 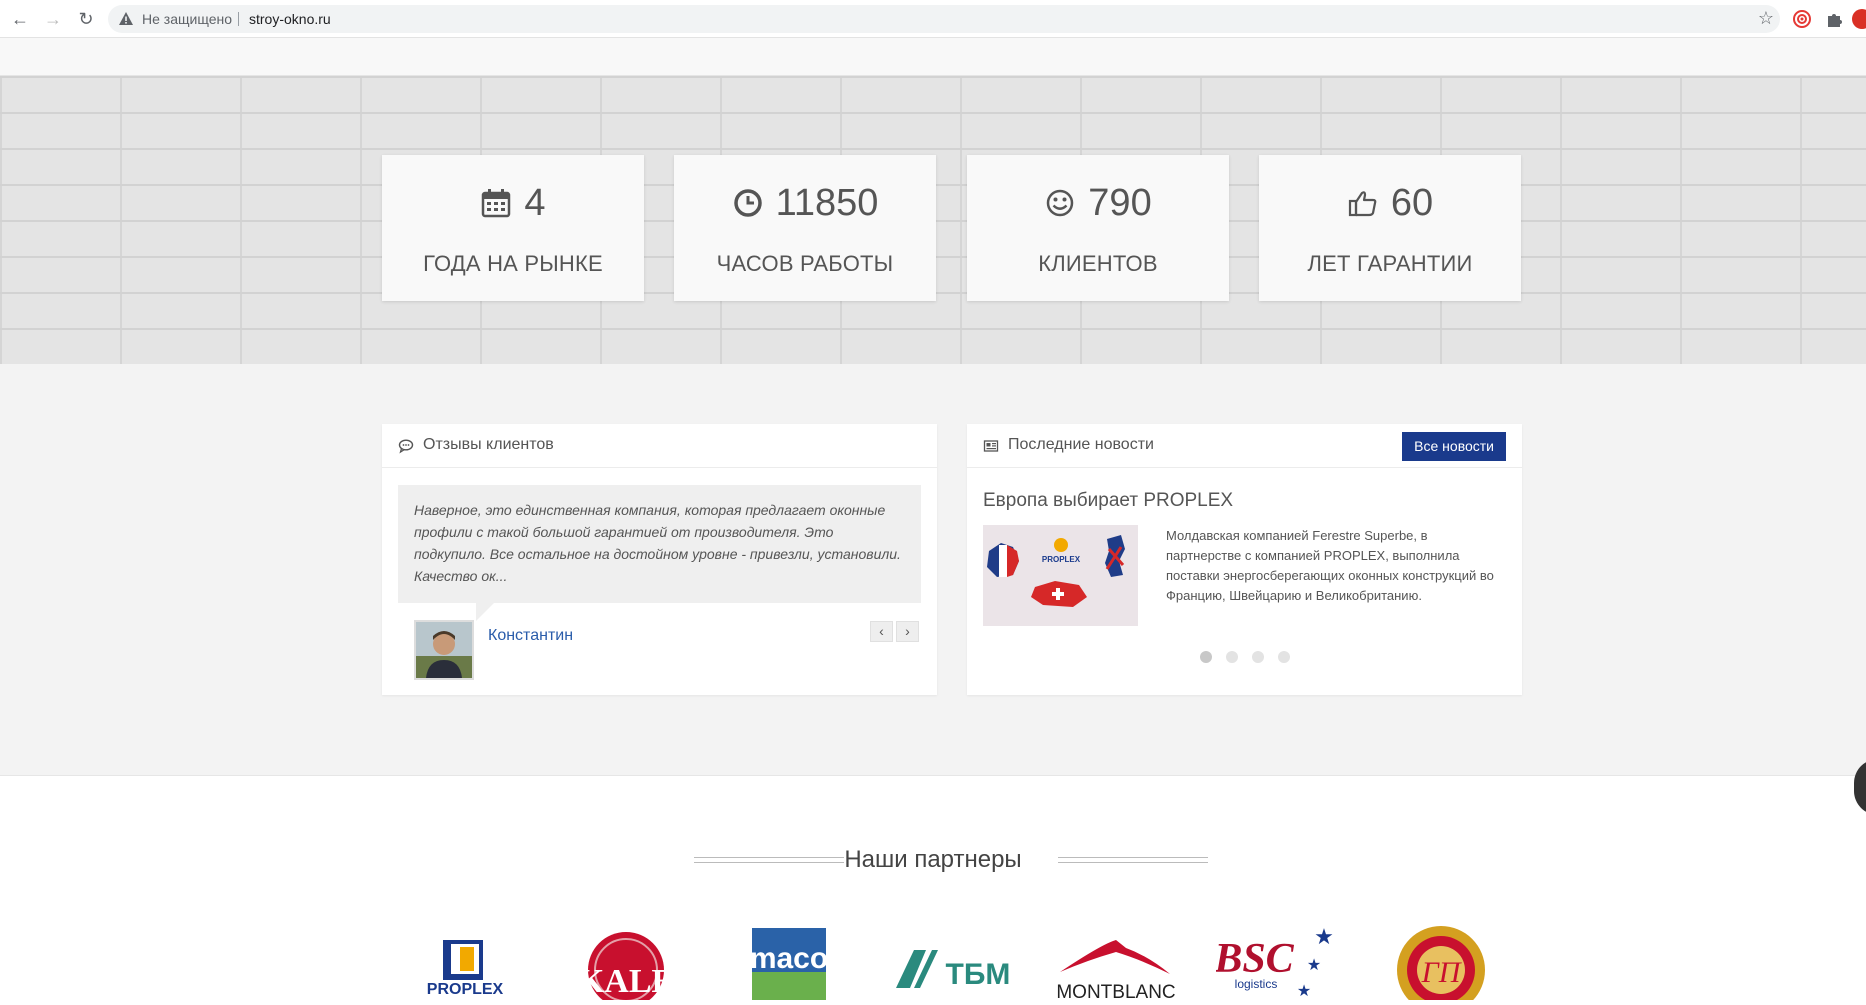 I want to click on news-thumbnail: PROPLEX, so click(x=1060, y=575).